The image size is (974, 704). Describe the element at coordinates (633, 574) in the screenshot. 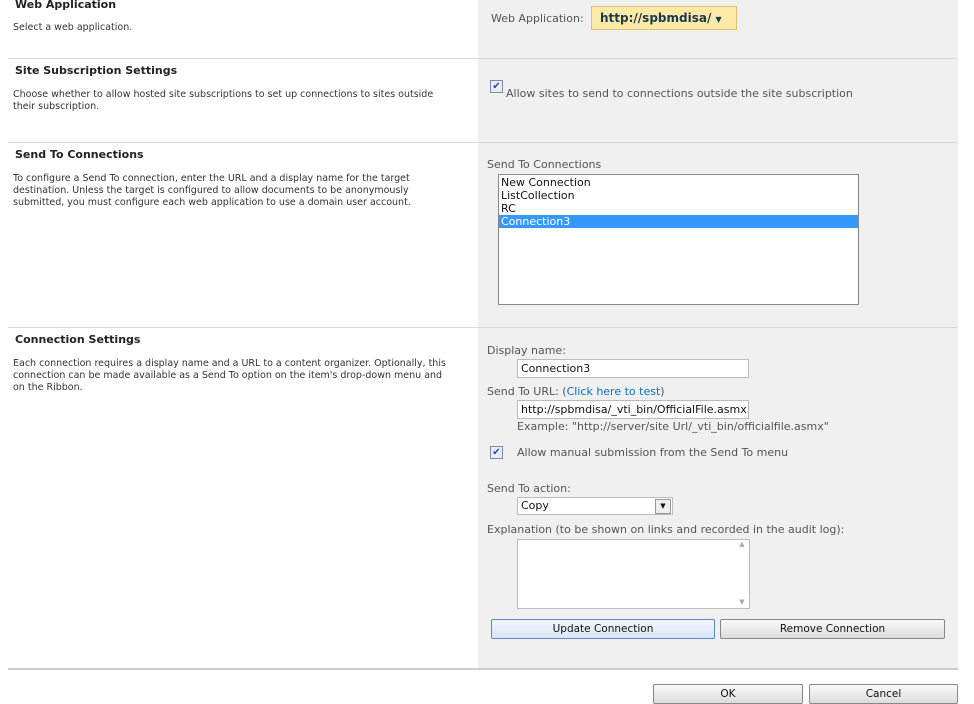

I see `explanation-textarea` at that location.